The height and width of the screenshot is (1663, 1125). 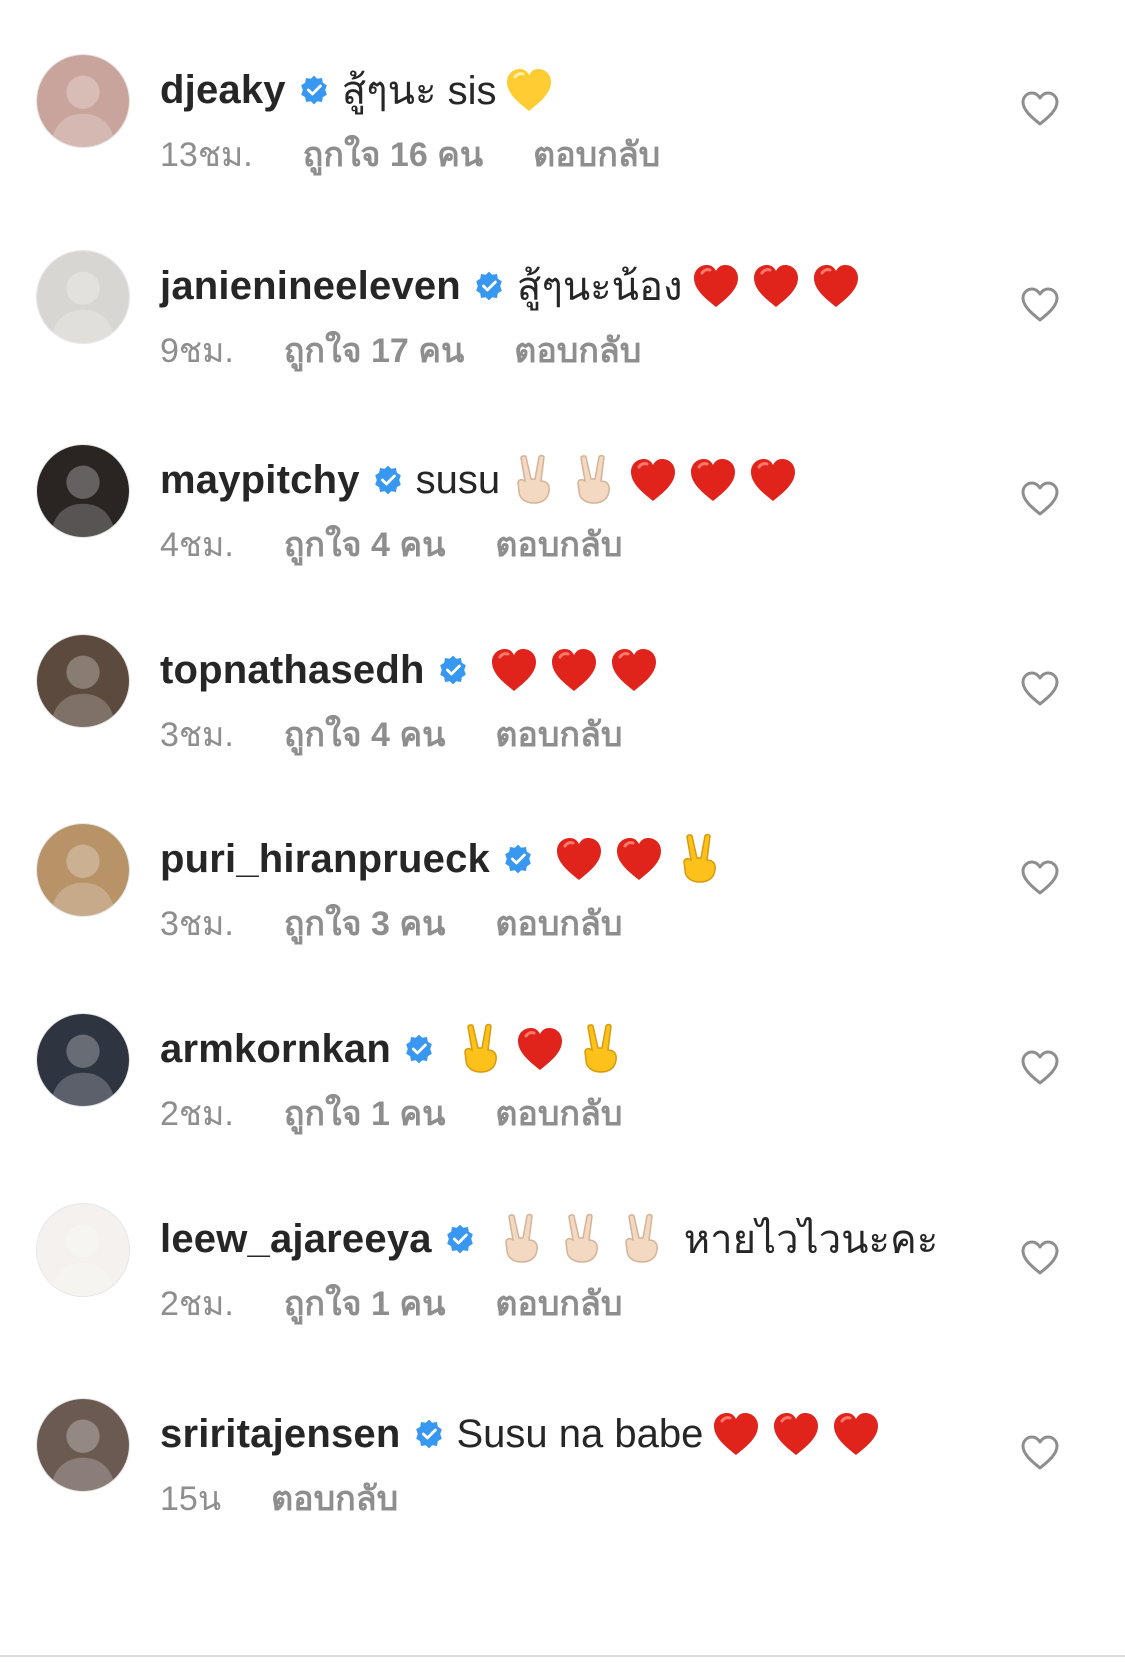 What do you see at coordinates (325, 859) in the screenshot?
I see `username-link: puri_hiranprueck` at bounding box center [325, 859].